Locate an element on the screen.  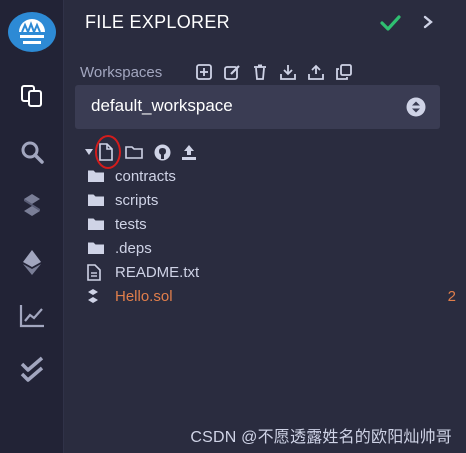
upload-workspace-icon is located at coordinates (316, 72).